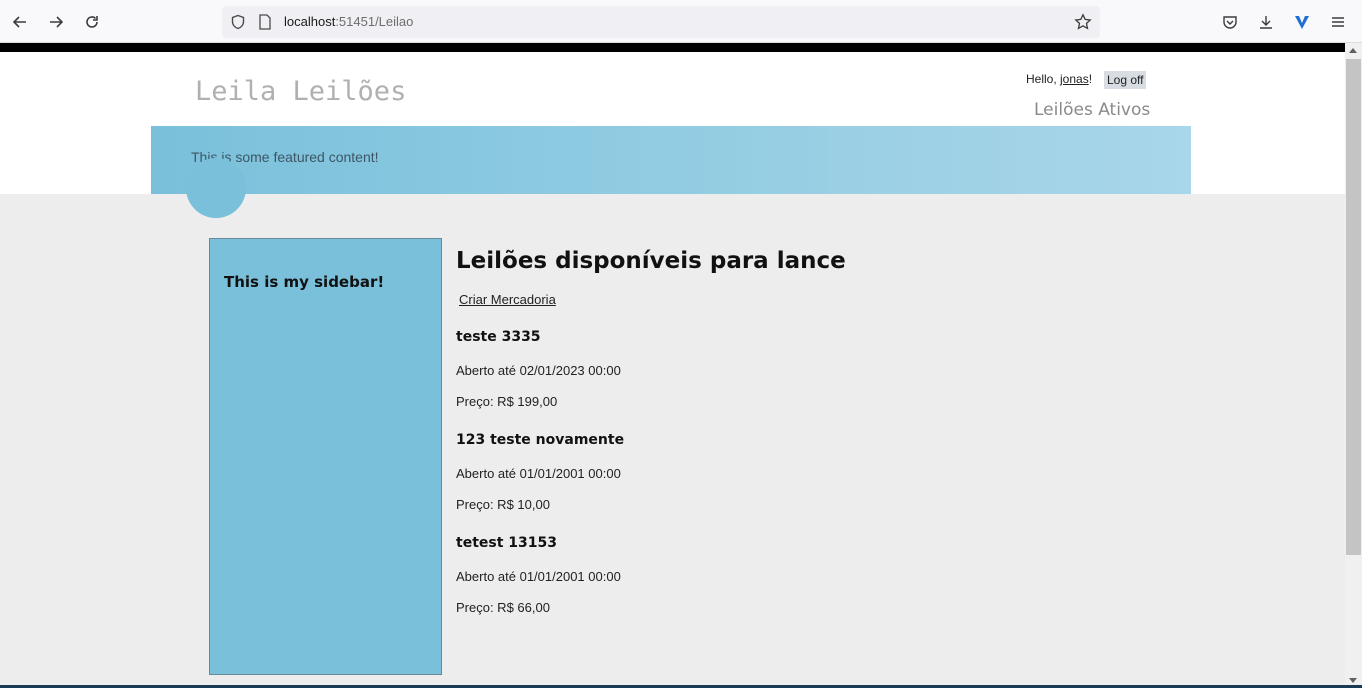  Describe the element at coordinates (507, 299) in the screenshot. I see `create-item-link: Criar Mercadoria` at that location.